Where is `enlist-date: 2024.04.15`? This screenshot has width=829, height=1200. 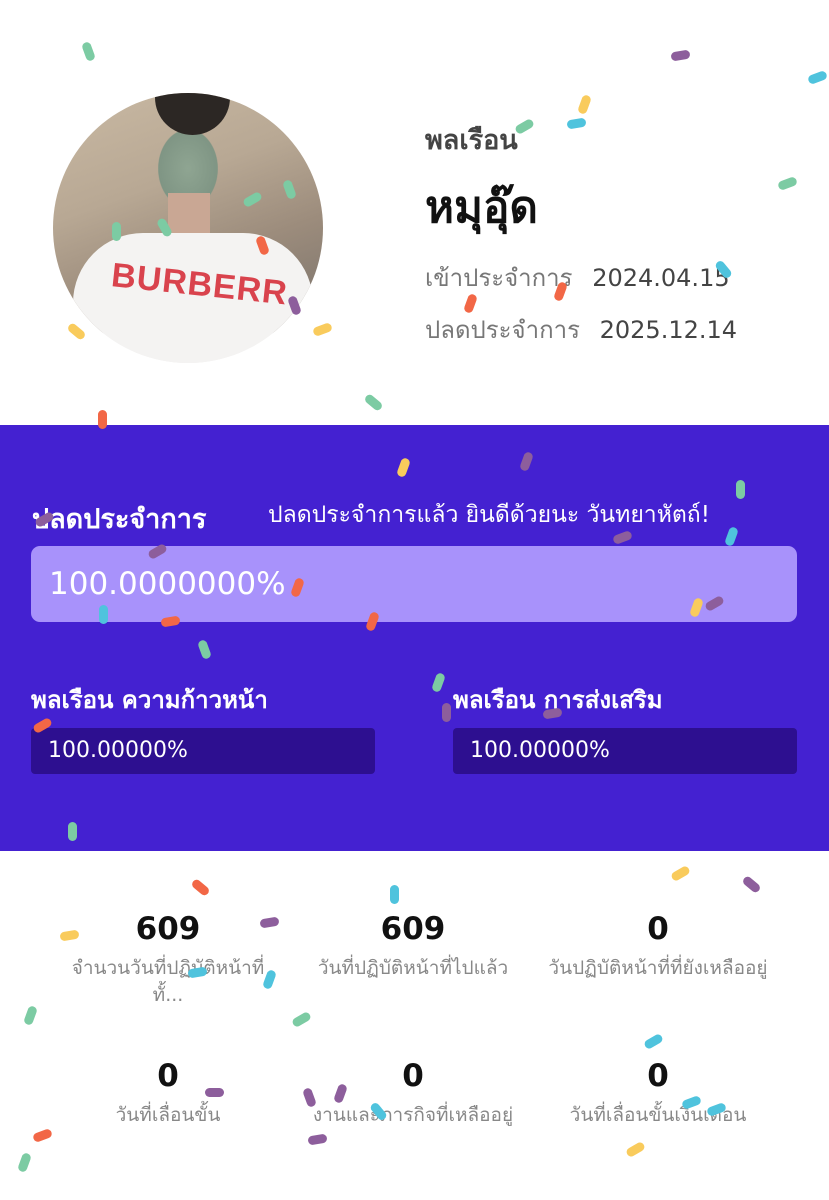
enlist-date: 2024.04.15 is located at coordinates (661, 278).